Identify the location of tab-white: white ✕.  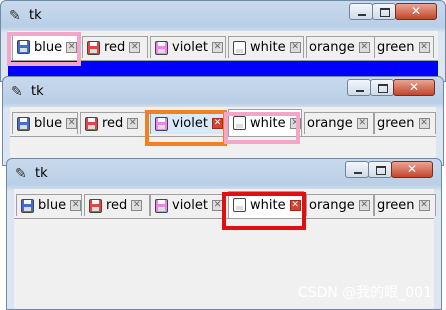
(266, 47).